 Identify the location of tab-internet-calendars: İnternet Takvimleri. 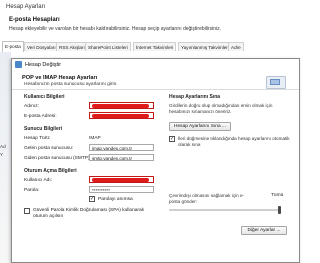
(155, 46).